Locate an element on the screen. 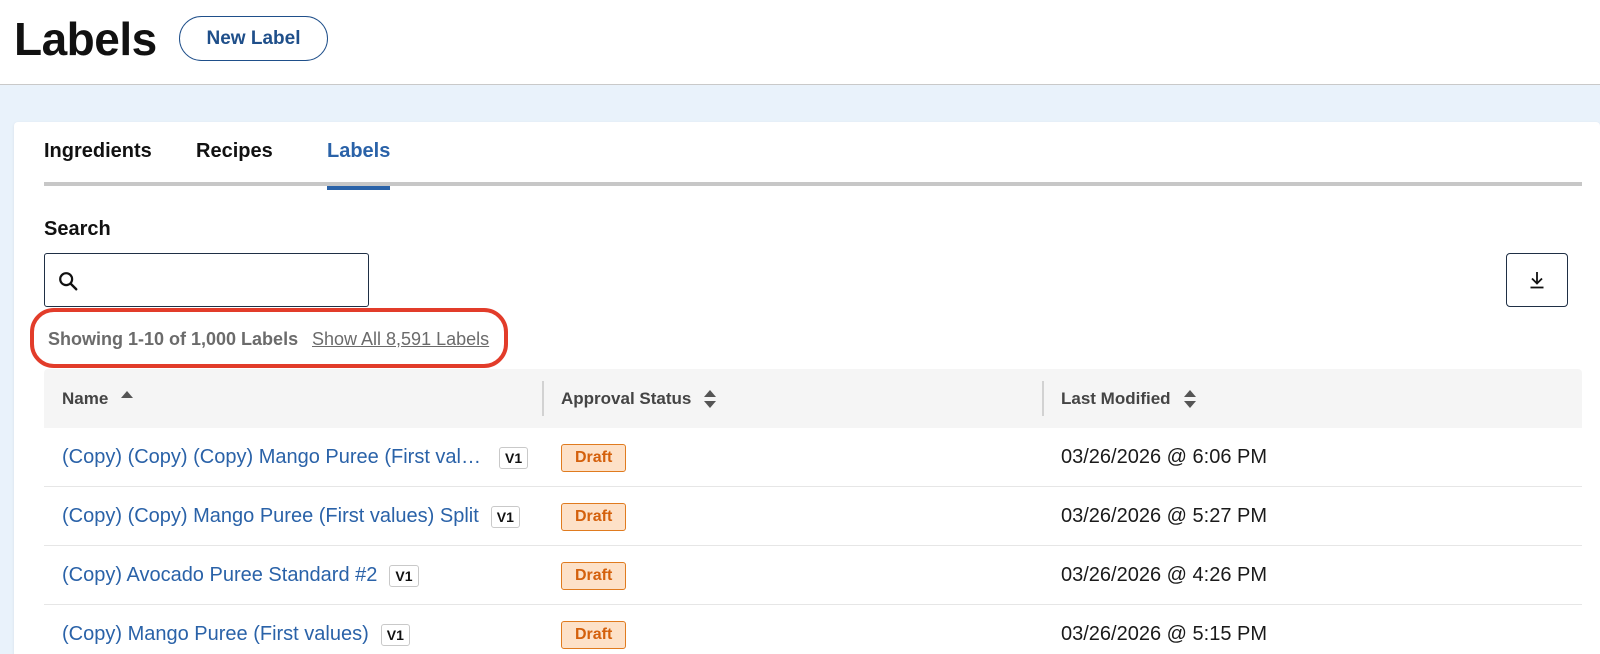 The width and height of the screenshot is (1600, 654). modified-cell: 03/26/2026 @ 4:26 PM is located at coordinates (1164, 575).